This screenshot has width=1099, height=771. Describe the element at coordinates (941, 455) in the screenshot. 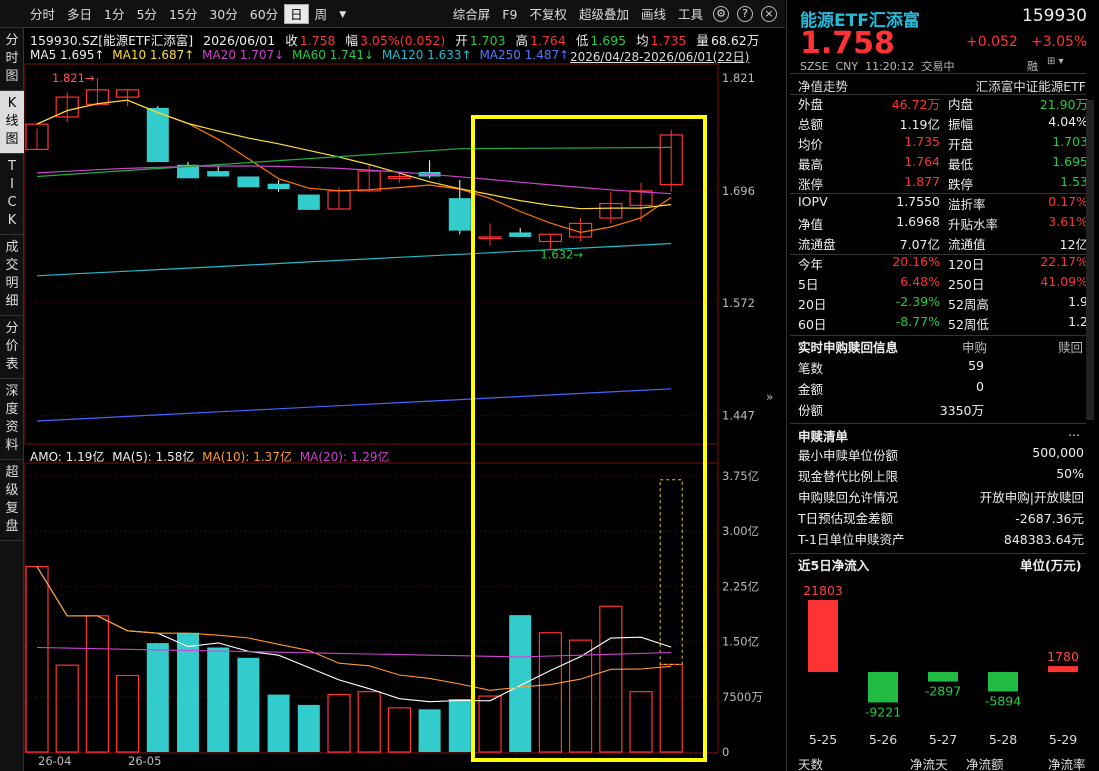

I see `kv-row: 最小申赎单位份额 500,000` at that location.